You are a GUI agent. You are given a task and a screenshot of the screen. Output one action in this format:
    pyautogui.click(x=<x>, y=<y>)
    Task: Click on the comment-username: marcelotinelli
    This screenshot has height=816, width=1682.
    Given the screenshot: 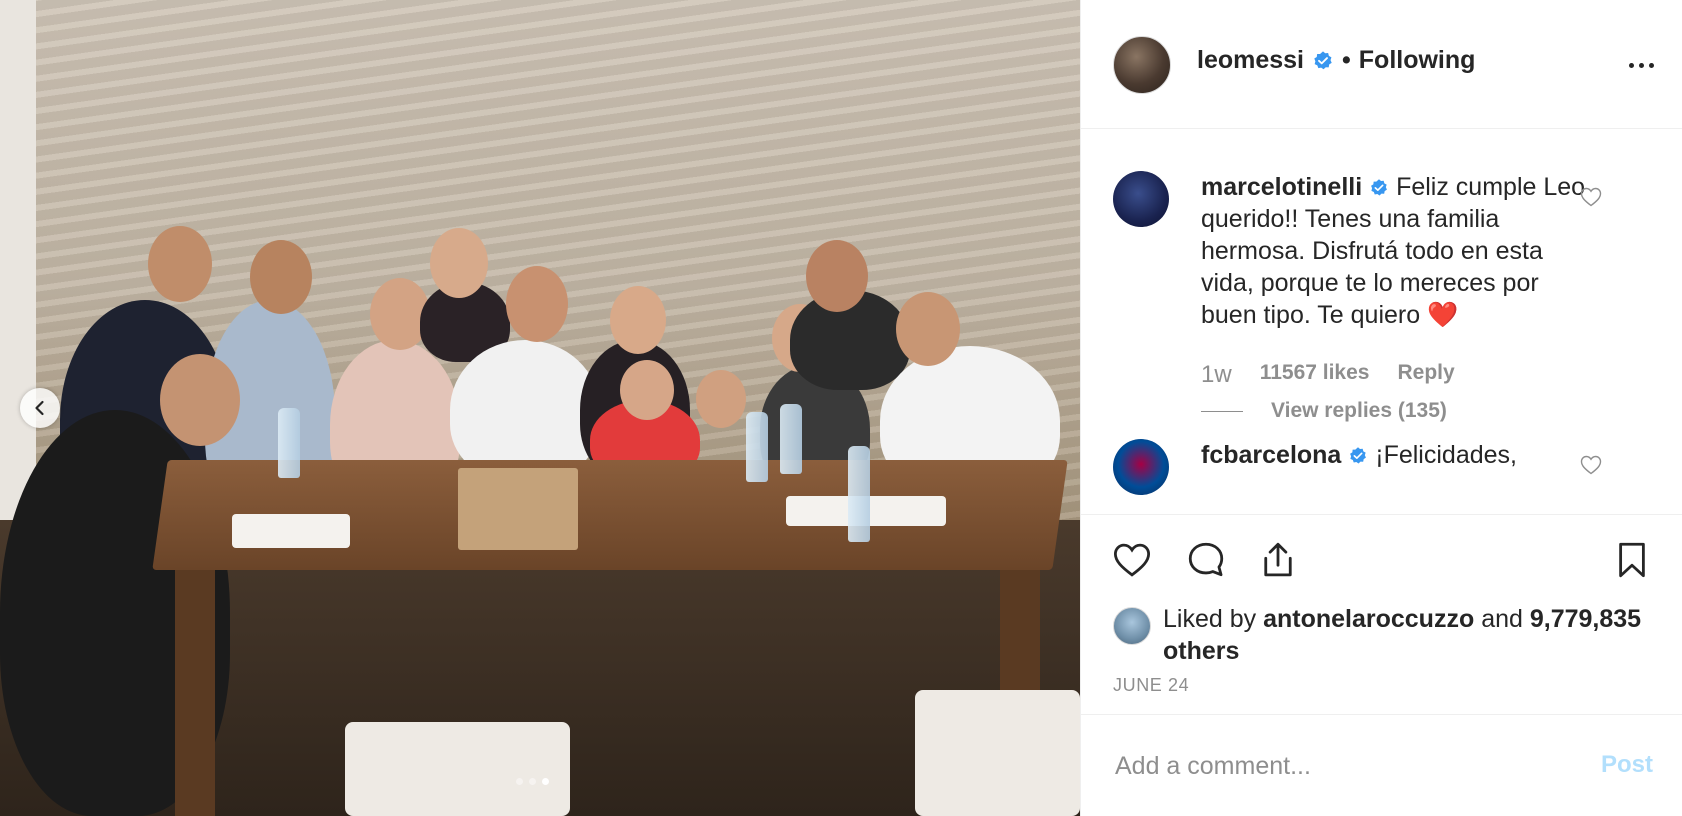 What is the action you would take?
    pyautogui.click(x=1281, y=187)
    